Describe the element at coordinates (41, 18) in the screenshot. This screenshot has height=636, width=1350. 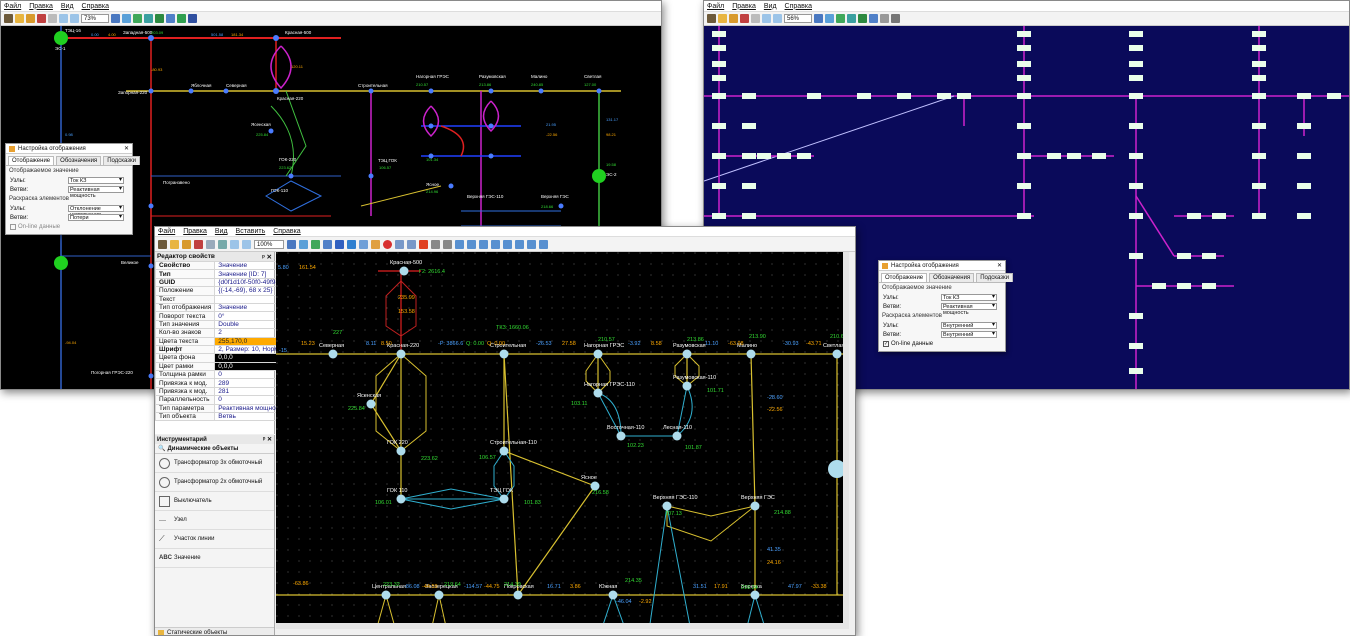
I see `refresh-icon` at that location.